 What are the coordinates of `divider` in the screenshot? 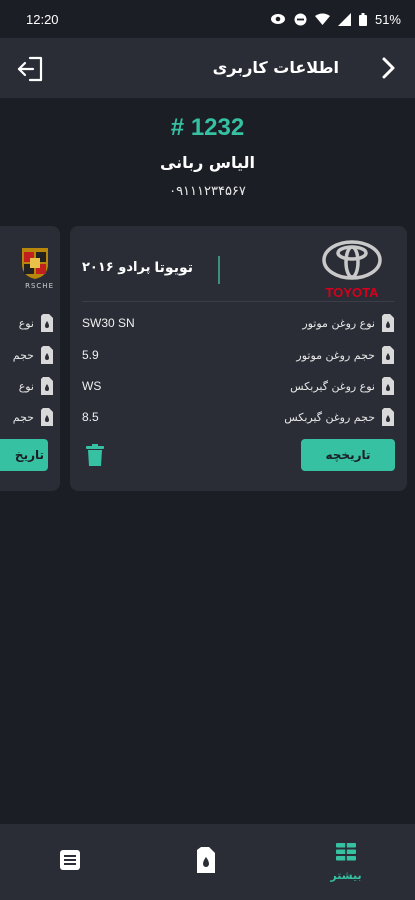 It's located at (238, 301).